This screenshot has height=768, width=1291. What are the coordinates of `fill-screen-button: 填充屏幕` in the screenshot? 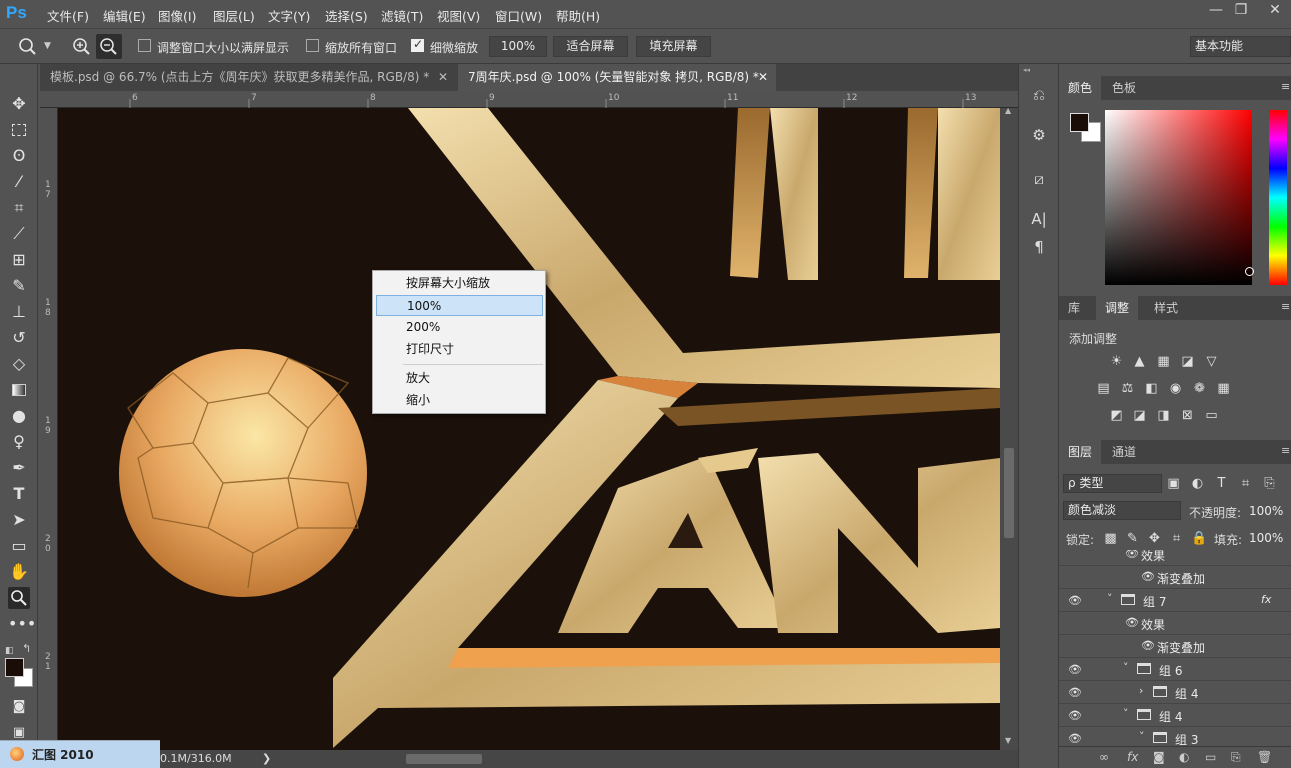 It's located at (673, 46).